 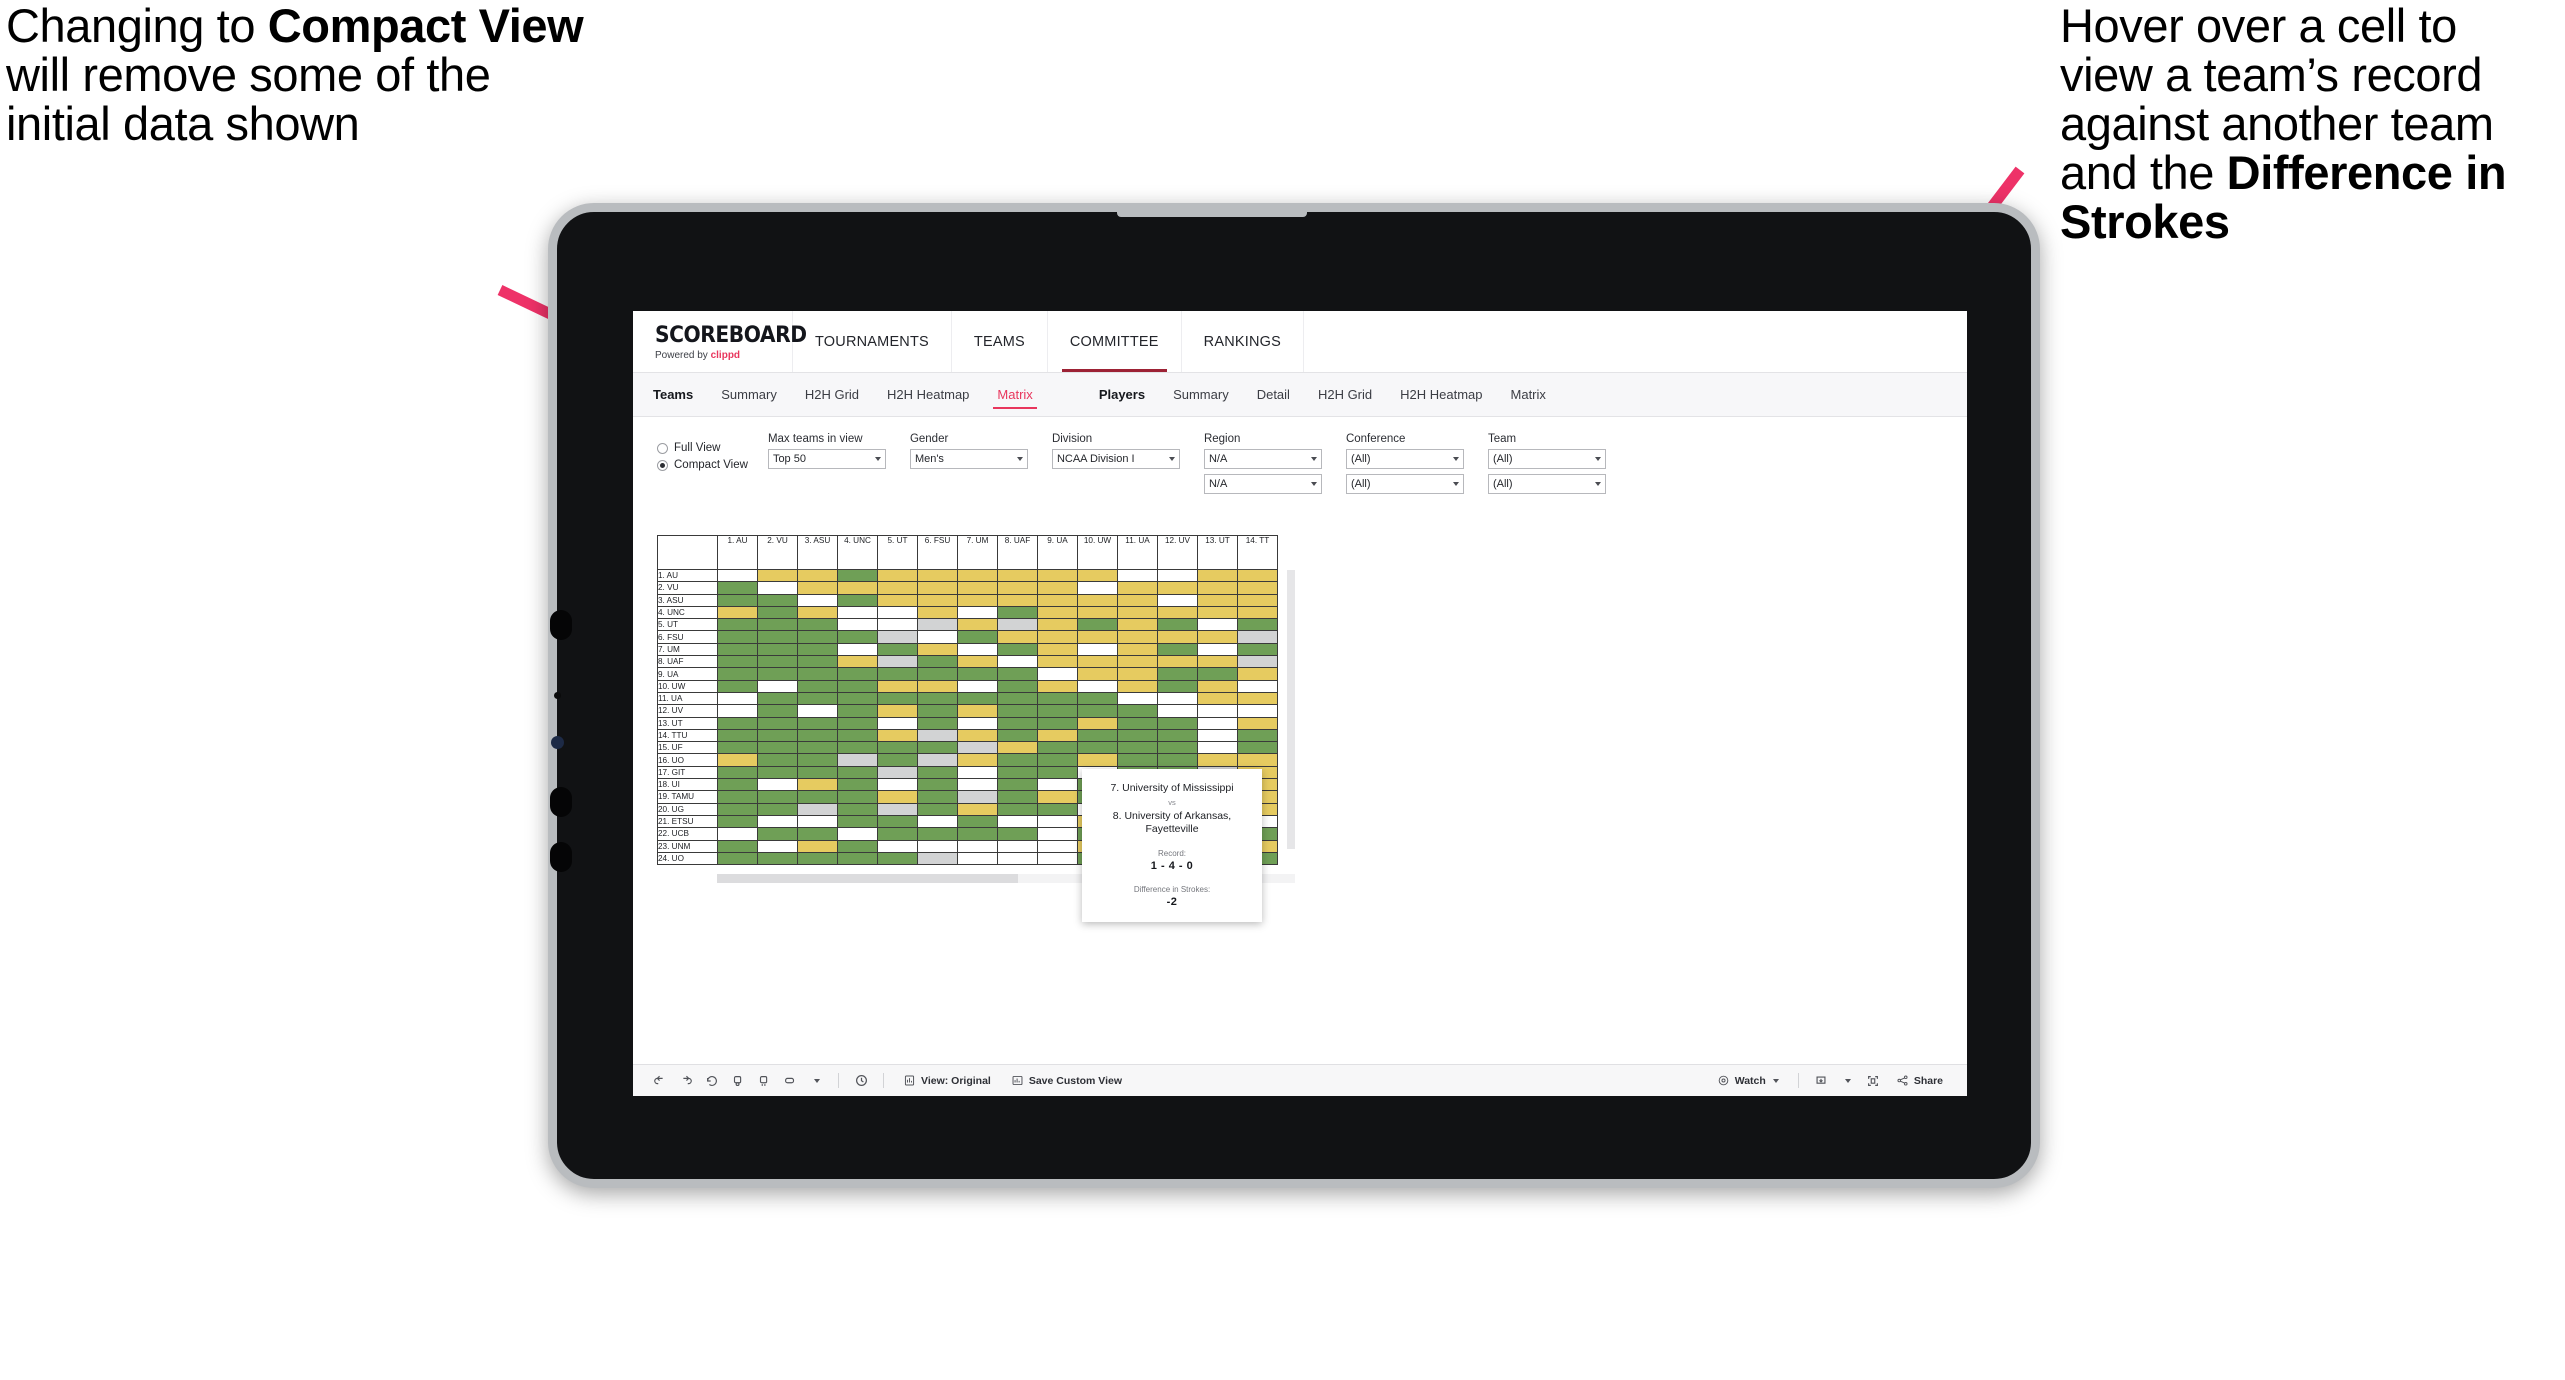 What do you see at coordinates (1441, 394) in the screenshot?
I see `subnav-item-players-h2h-heatmap: H2H Heatmap` at bounding box center [1441, 394].